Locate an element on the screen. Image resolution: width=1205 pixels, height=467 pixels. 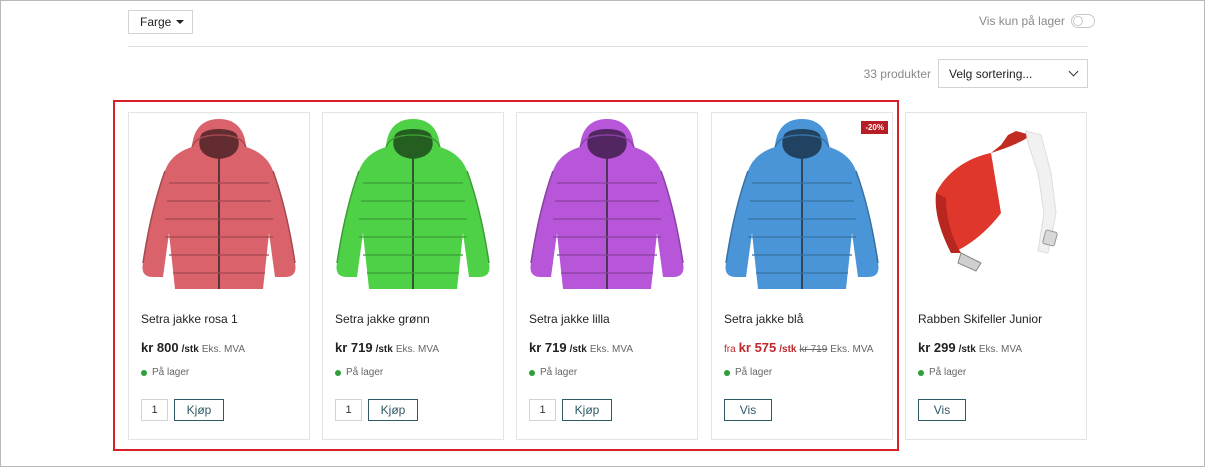
in-stock-label: Vis kun på lager is located at coordinates (1022, 21).